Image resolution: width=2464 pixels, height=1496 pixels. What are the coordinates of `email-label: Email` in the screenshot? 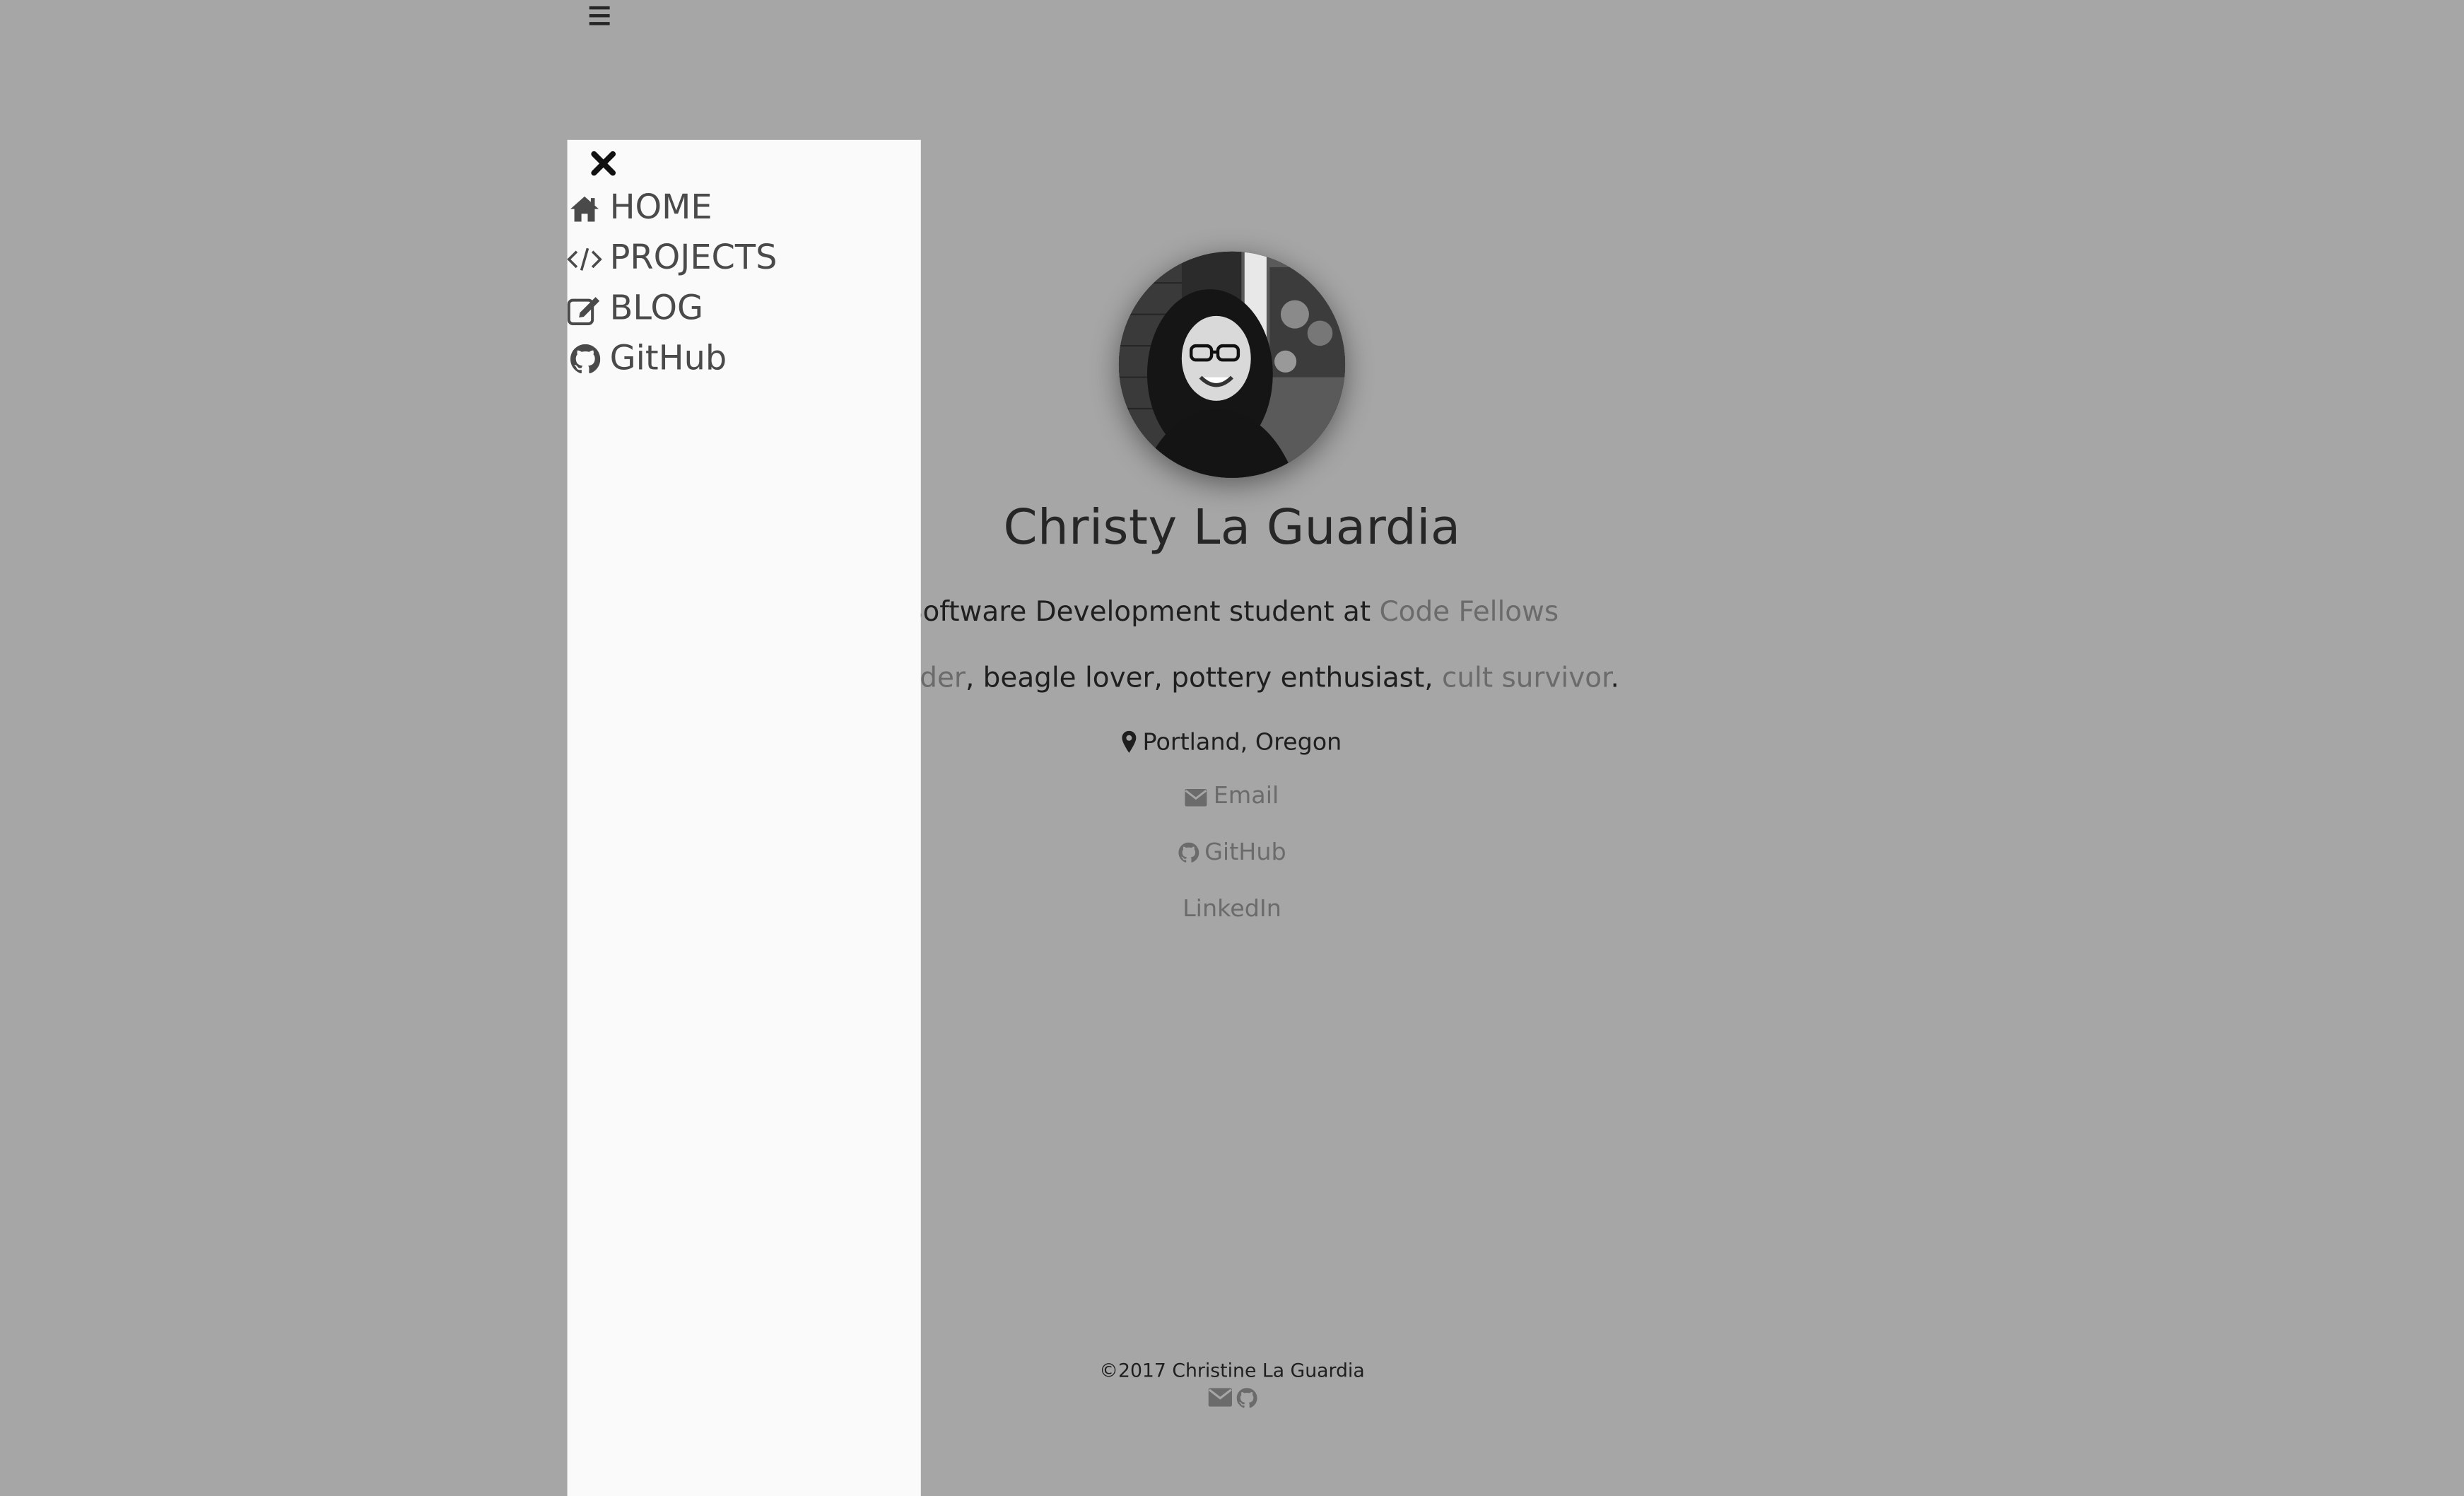 It's located at (1246, 795).